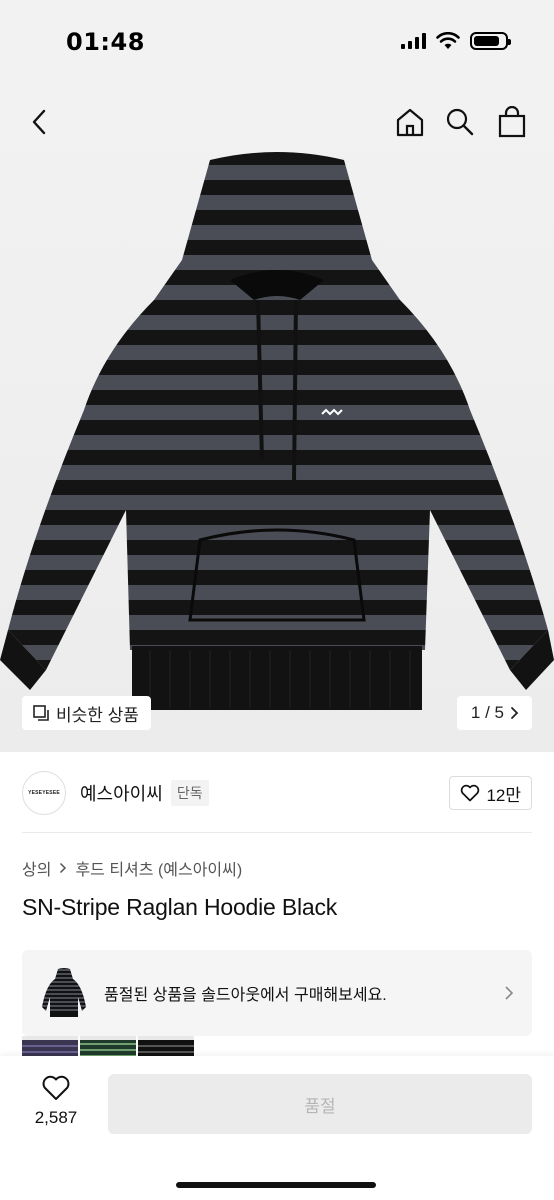 The height and width of the screenshot is (1200, 554). What do you see at coordinates (105, 42) in the screenshot?
I see `status-time: 01:48` at bounding box center [105, 42].